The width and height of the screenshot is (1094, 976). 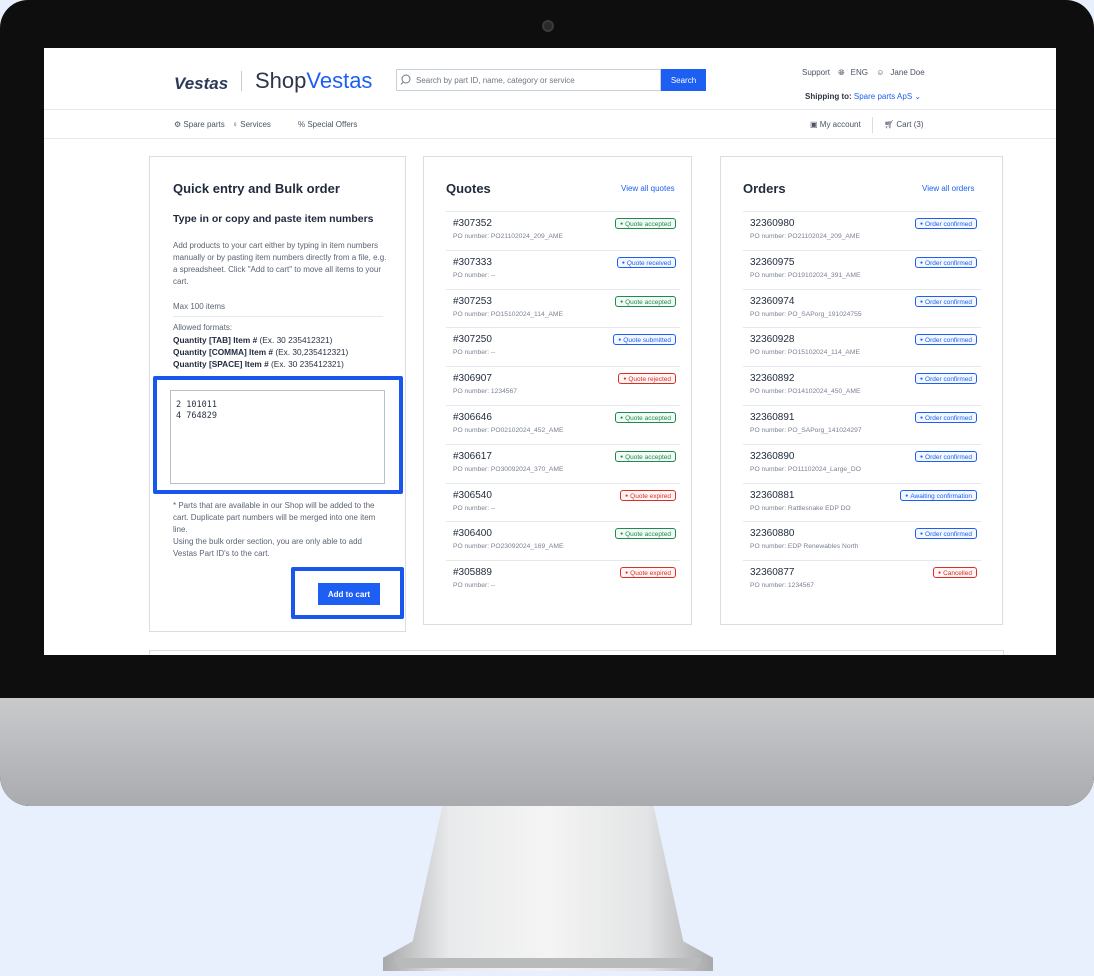 I want to click on status-badge: Quote expired, so click(x=648, y=495).